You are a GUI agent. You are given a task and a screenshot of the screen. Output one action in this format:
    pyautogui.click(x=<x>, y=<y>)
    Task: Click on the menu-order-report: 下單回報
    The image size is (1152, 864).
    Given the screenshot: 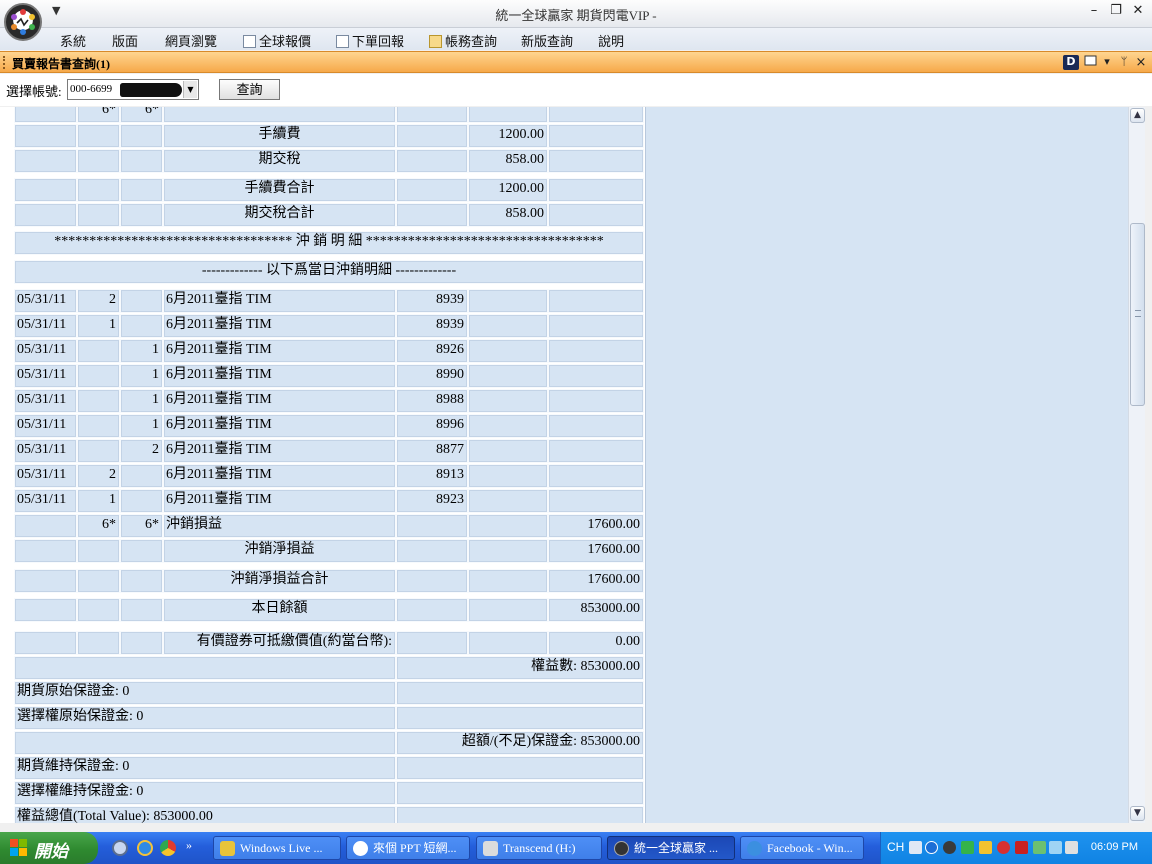 What is the action you would take?
    pyautogui.click(x=370, y=40)
    